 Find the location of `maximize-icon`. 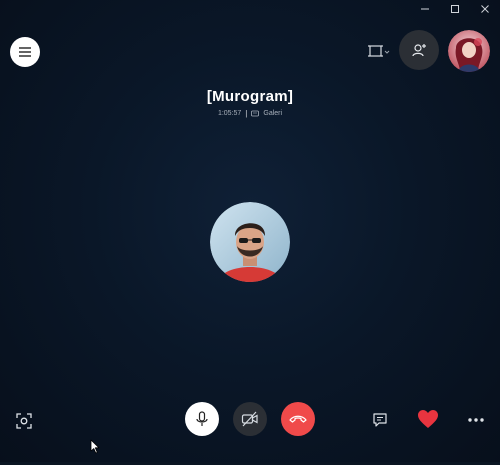

maximize-icon is located at coordinates (455, 9).